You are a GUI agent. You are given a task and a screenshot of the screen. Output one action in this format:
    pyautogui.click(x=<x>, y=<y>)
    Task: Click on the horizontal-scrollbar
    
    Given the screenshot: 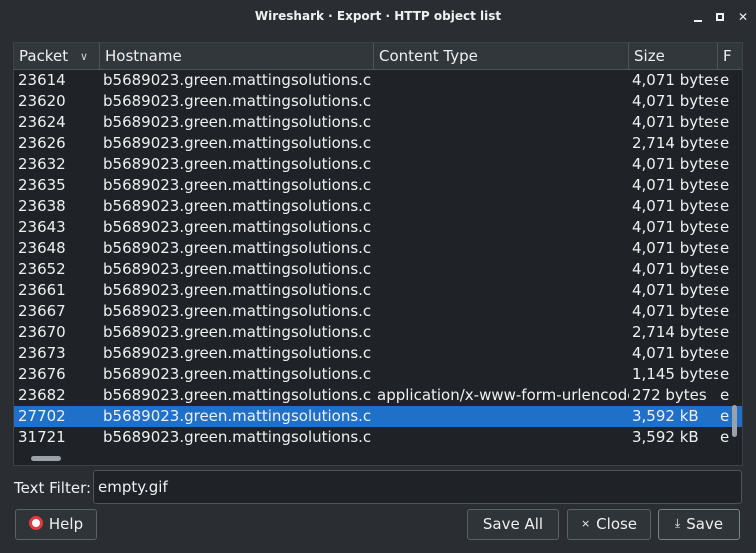 What is the action you would take?
    pyautogui.click(x=371, y=457)
    